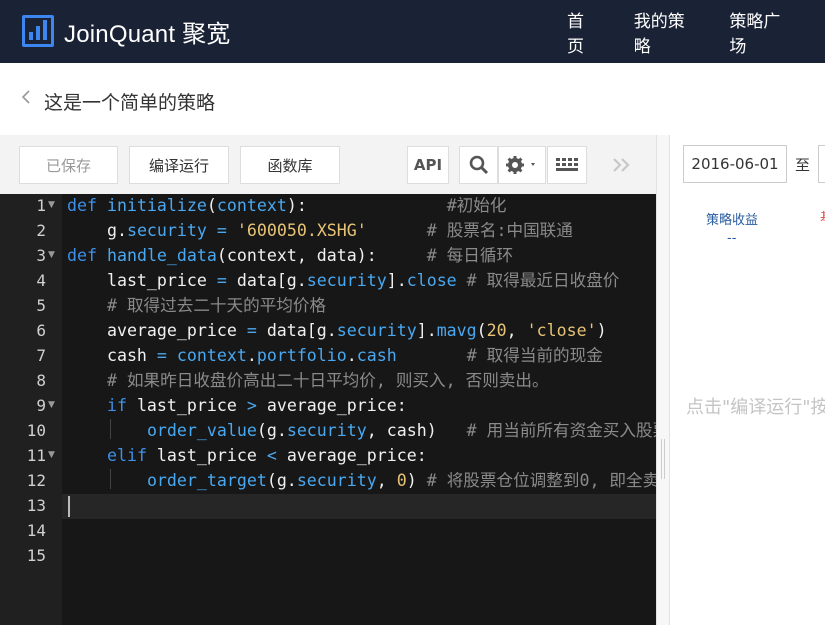 The height and width of the screenshot is (625, 825). What do you see at coordinates (286, 206) in the screenshot?
I see `code-line: def initialize(context): #初始化` at bounding box center [286, 206].